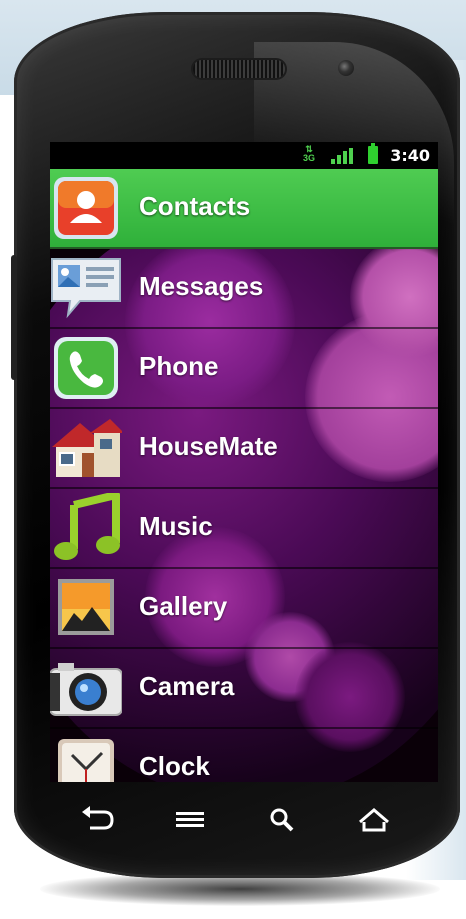 The width and height of the screenshot is (466, 919). What do you see at coordinates (346, 68) in the screenshot?
I see `front-camera` at bounding box center [346, 68].